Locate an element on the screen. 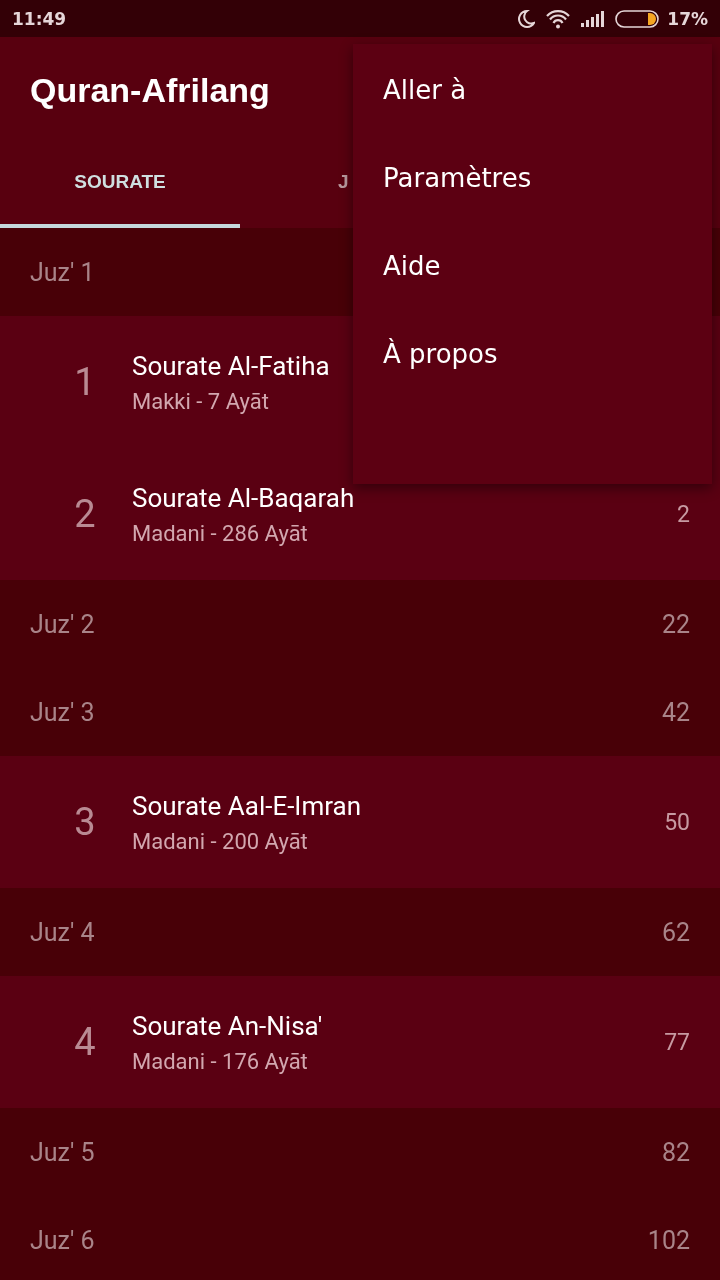 This screenshot has height=1280, width=720. page-number: 2 is located at coordinates (683, 514).